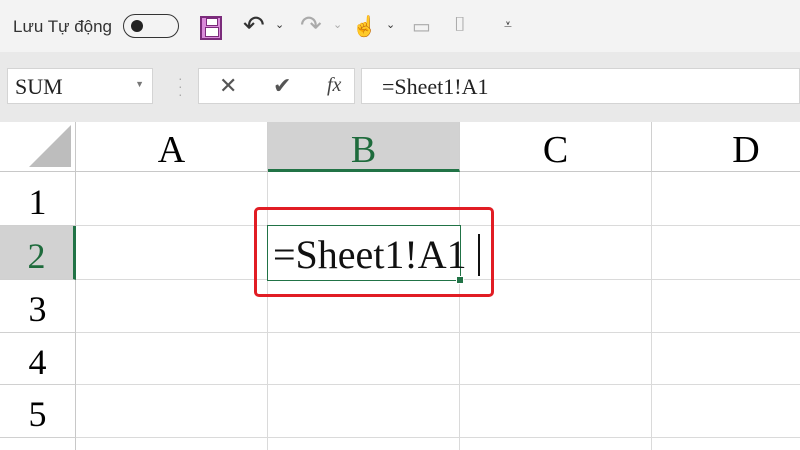 The height and width of the screenshot is (450, 800). What do you see at coordinates (311, 25) in the screenshot?
I see `redo-icon: ↷` at bounding box center [311, 25].